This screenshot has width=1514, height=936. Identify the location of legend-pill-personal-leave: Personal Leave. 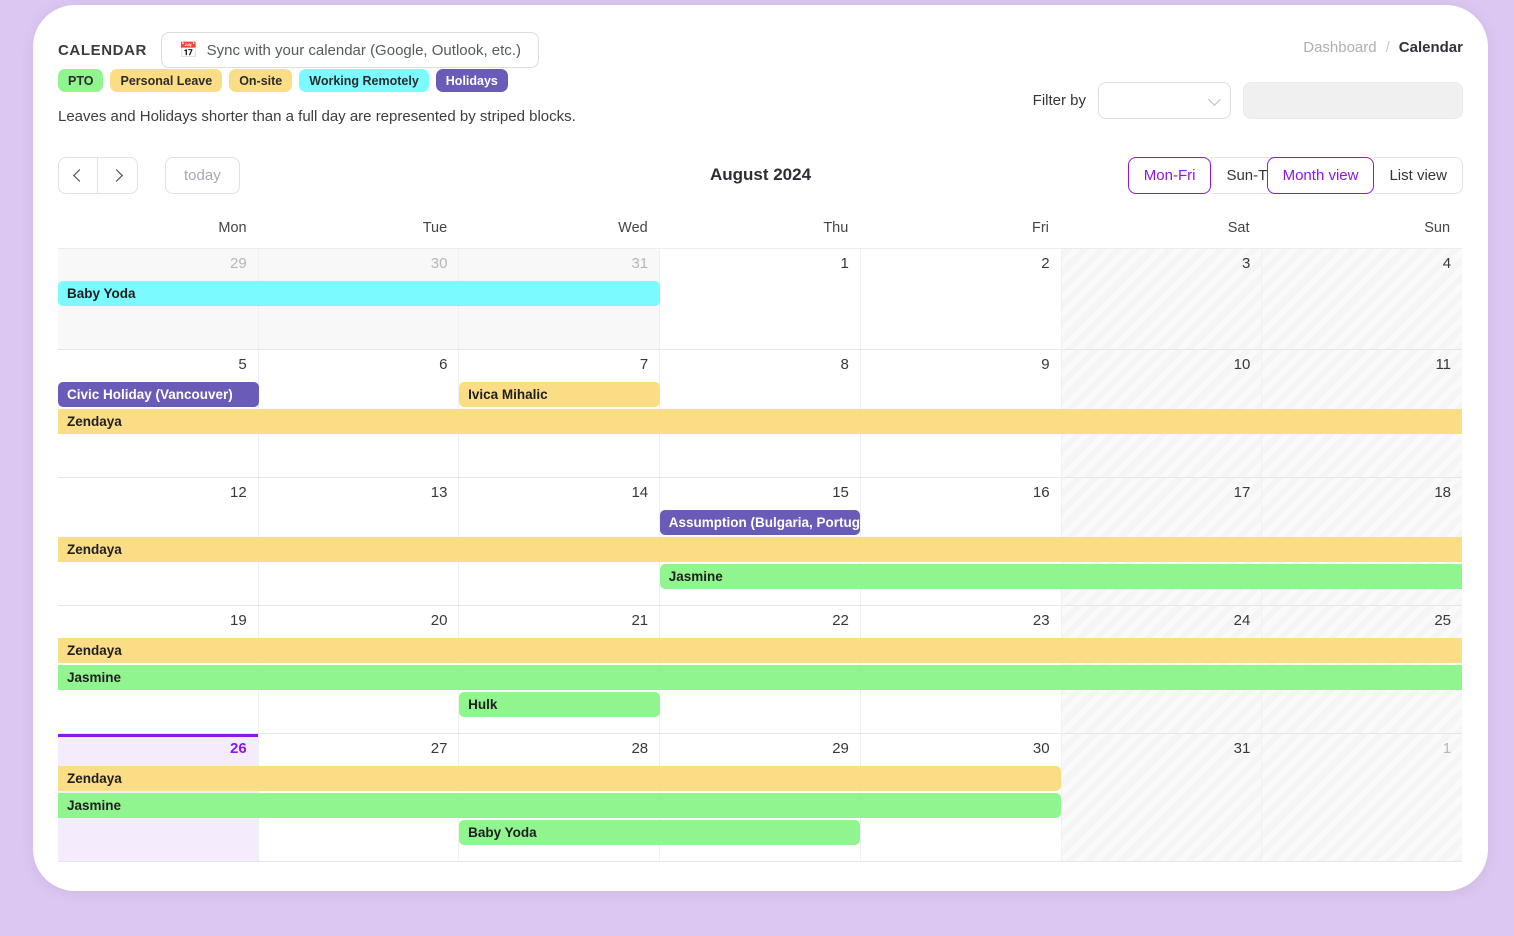
(166, 80).